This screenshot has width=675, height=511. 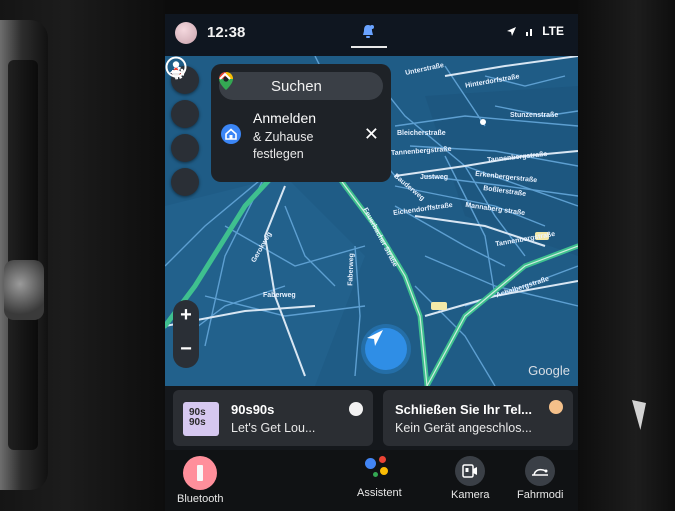 I want to click on media-title: 90s90s, so click(x=253, y=409).